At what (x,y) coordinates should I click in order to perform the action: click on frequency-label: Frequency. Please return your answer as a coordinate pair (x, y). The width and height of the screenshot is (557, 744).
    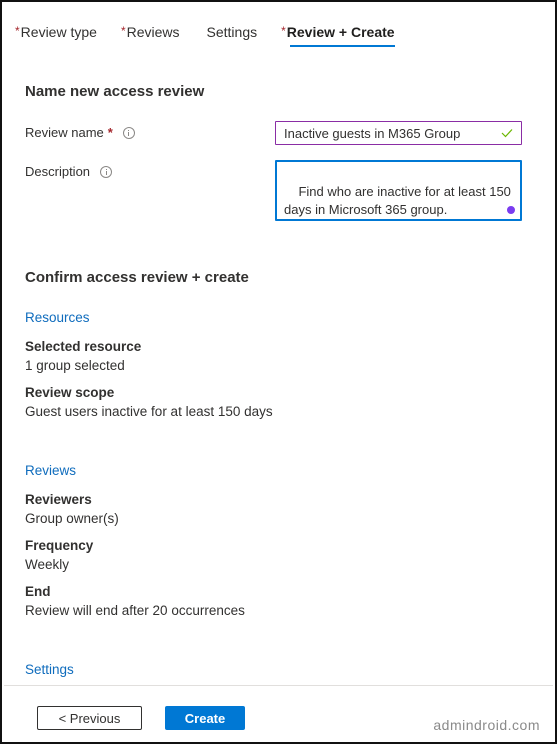
    Looking at the image, I should click on (59, 545).